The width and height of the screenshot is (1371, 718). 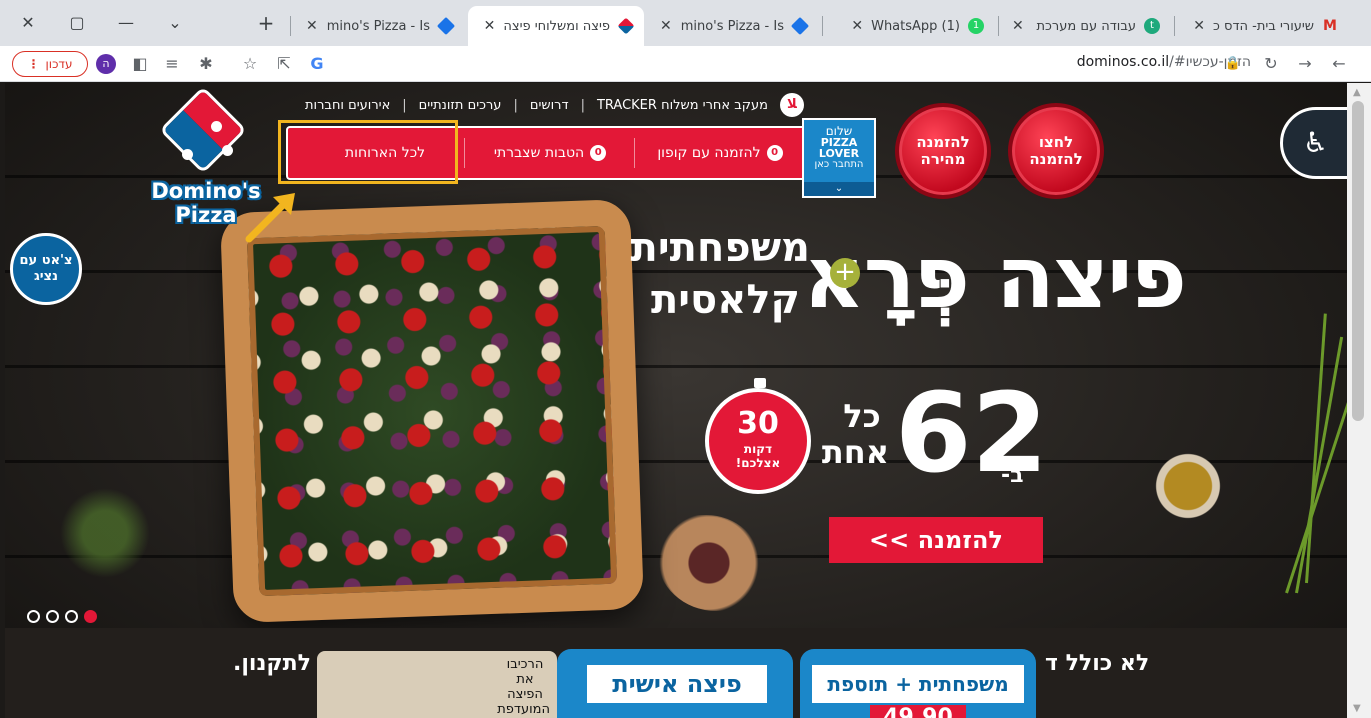 I want to click on timer-number: 30, so click(x=758, y=423).